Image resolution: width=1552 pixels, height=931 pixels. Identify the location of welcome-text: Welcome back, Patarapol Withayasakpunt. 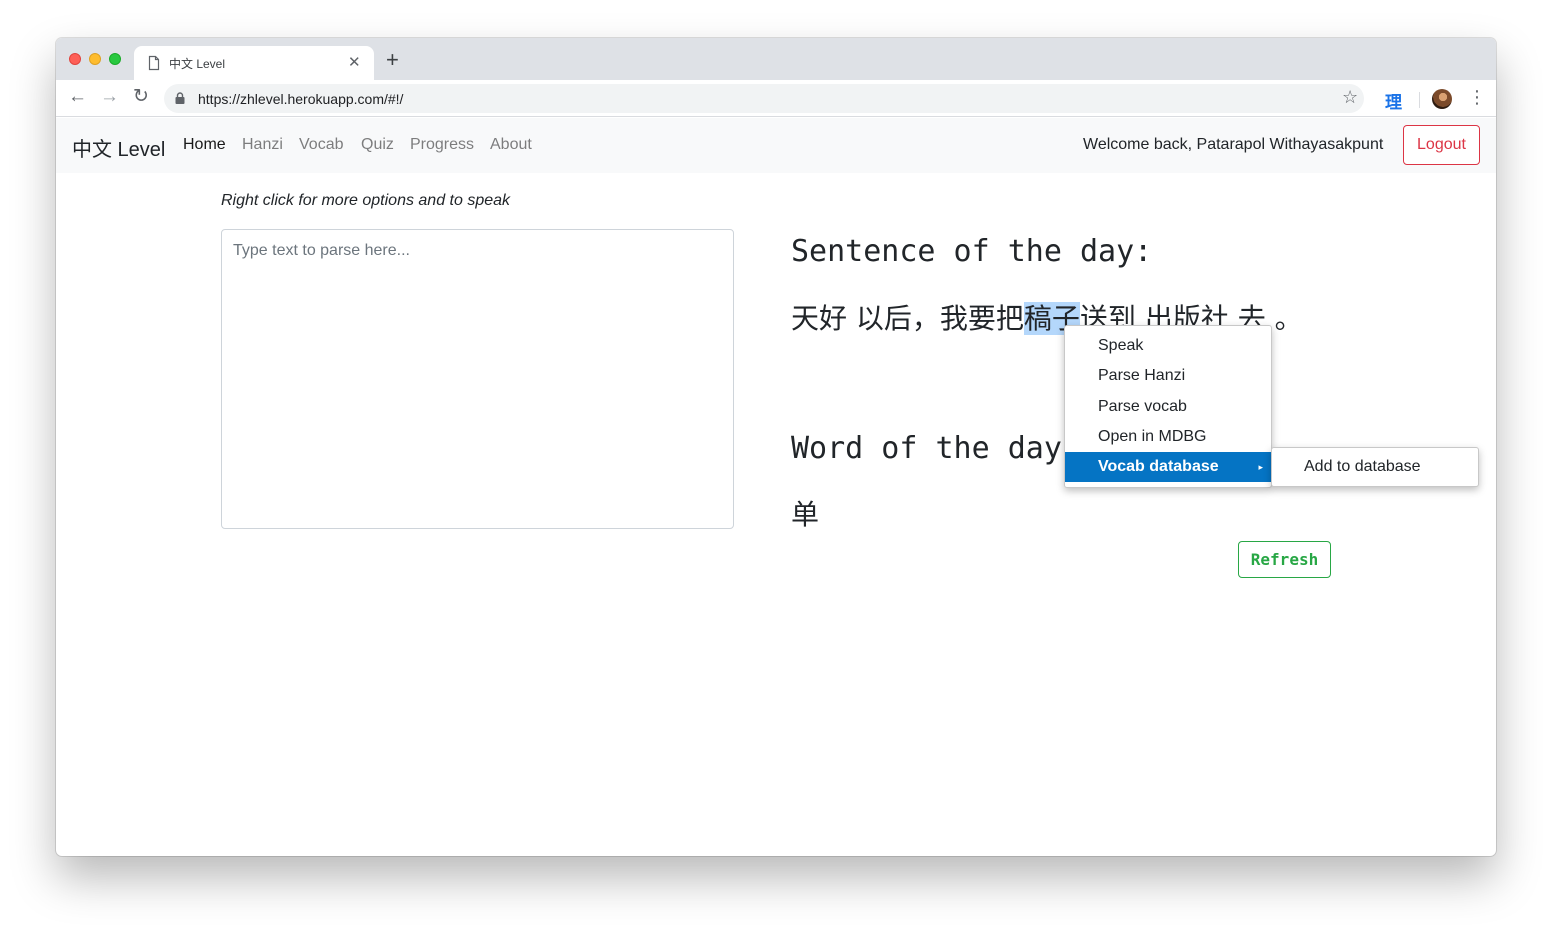
(1233, 144).